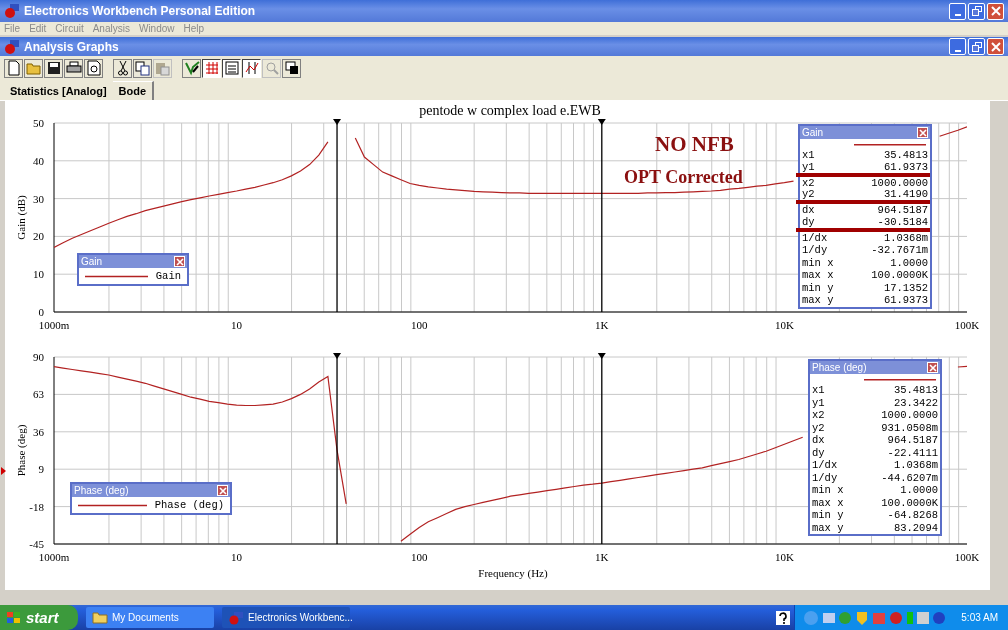  I want to click on chart-title: pentode w complex load e.EWB, so click(510, 110).